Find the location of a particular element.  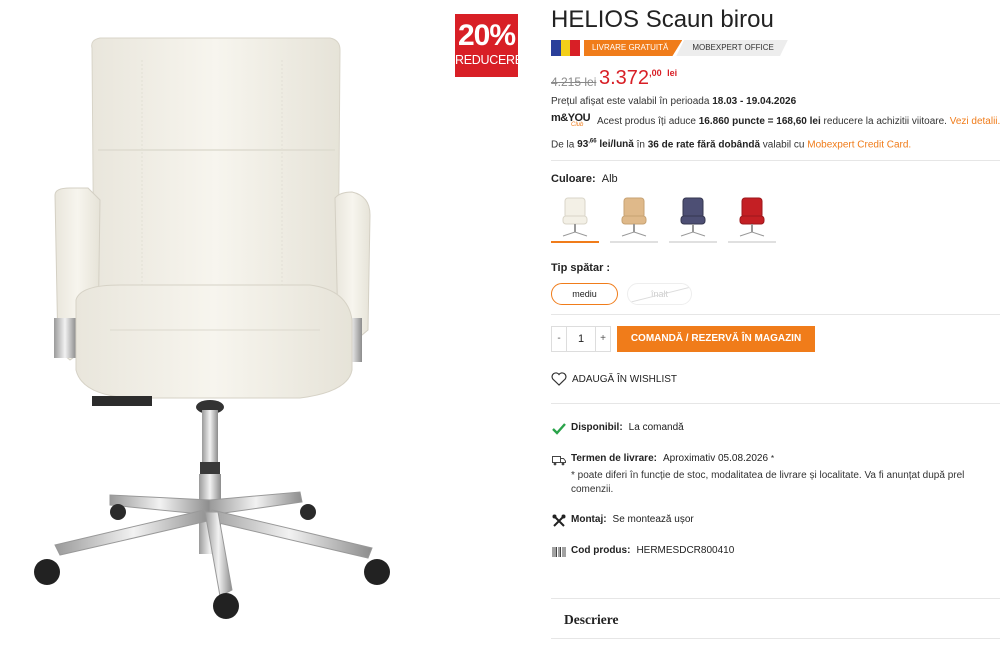

discount-badge: 20% REDUCERE is located at coordinates (489, 45).